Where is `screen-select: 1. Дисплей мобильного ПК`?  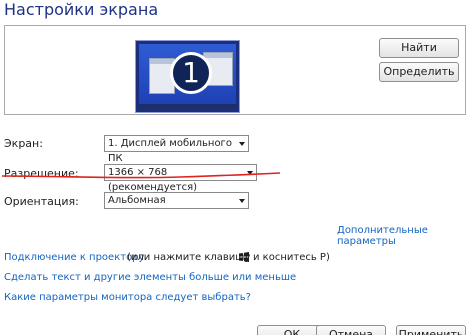
screen-select: 1. Дисплей мобильного ПК is located at coordinates (176, 149).